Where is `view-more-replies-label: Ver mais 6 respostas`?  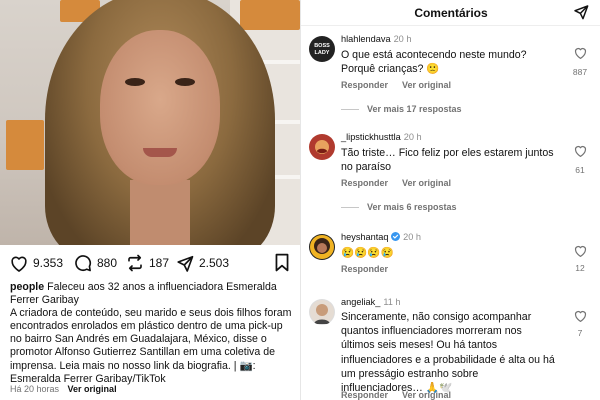
view-more-replies-label: Ver mais 6 respostas is located at coordinates (412, 207).